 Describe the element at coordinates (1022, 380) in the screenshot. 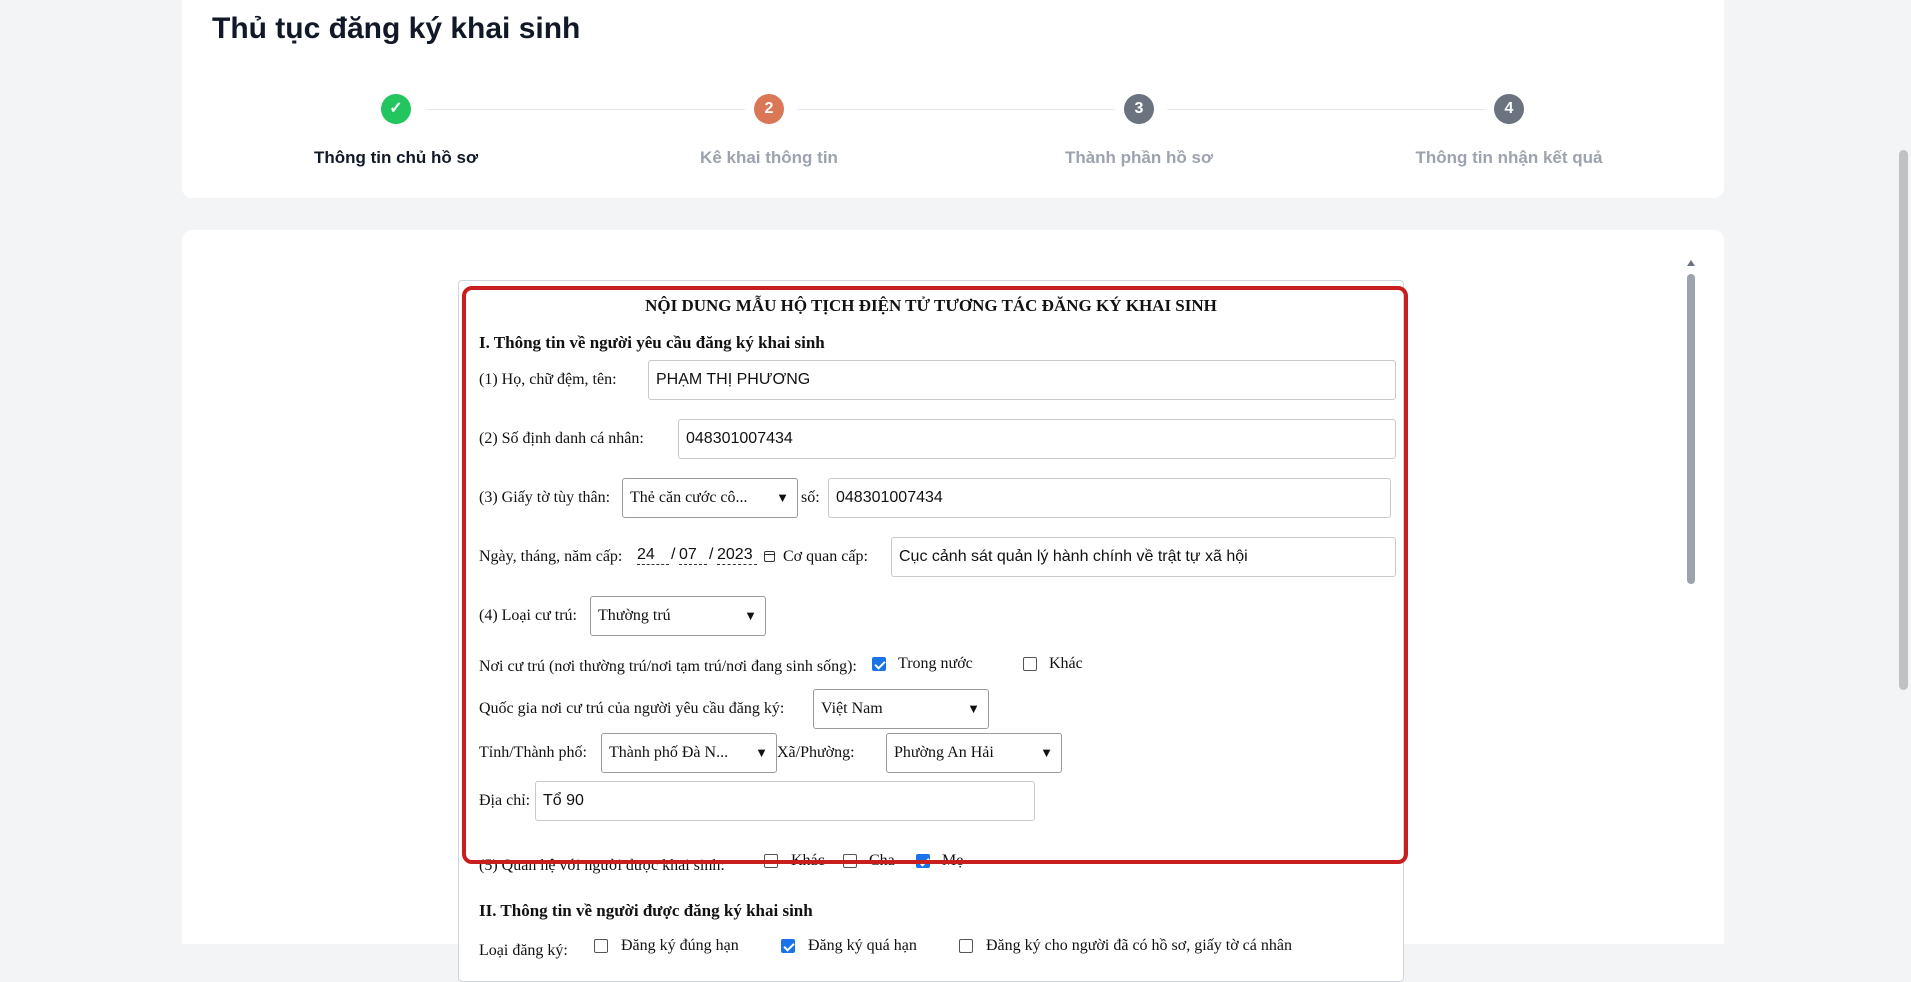

I see `full-name-input: PHẠM THỊ PHƯƠNG` at that location.